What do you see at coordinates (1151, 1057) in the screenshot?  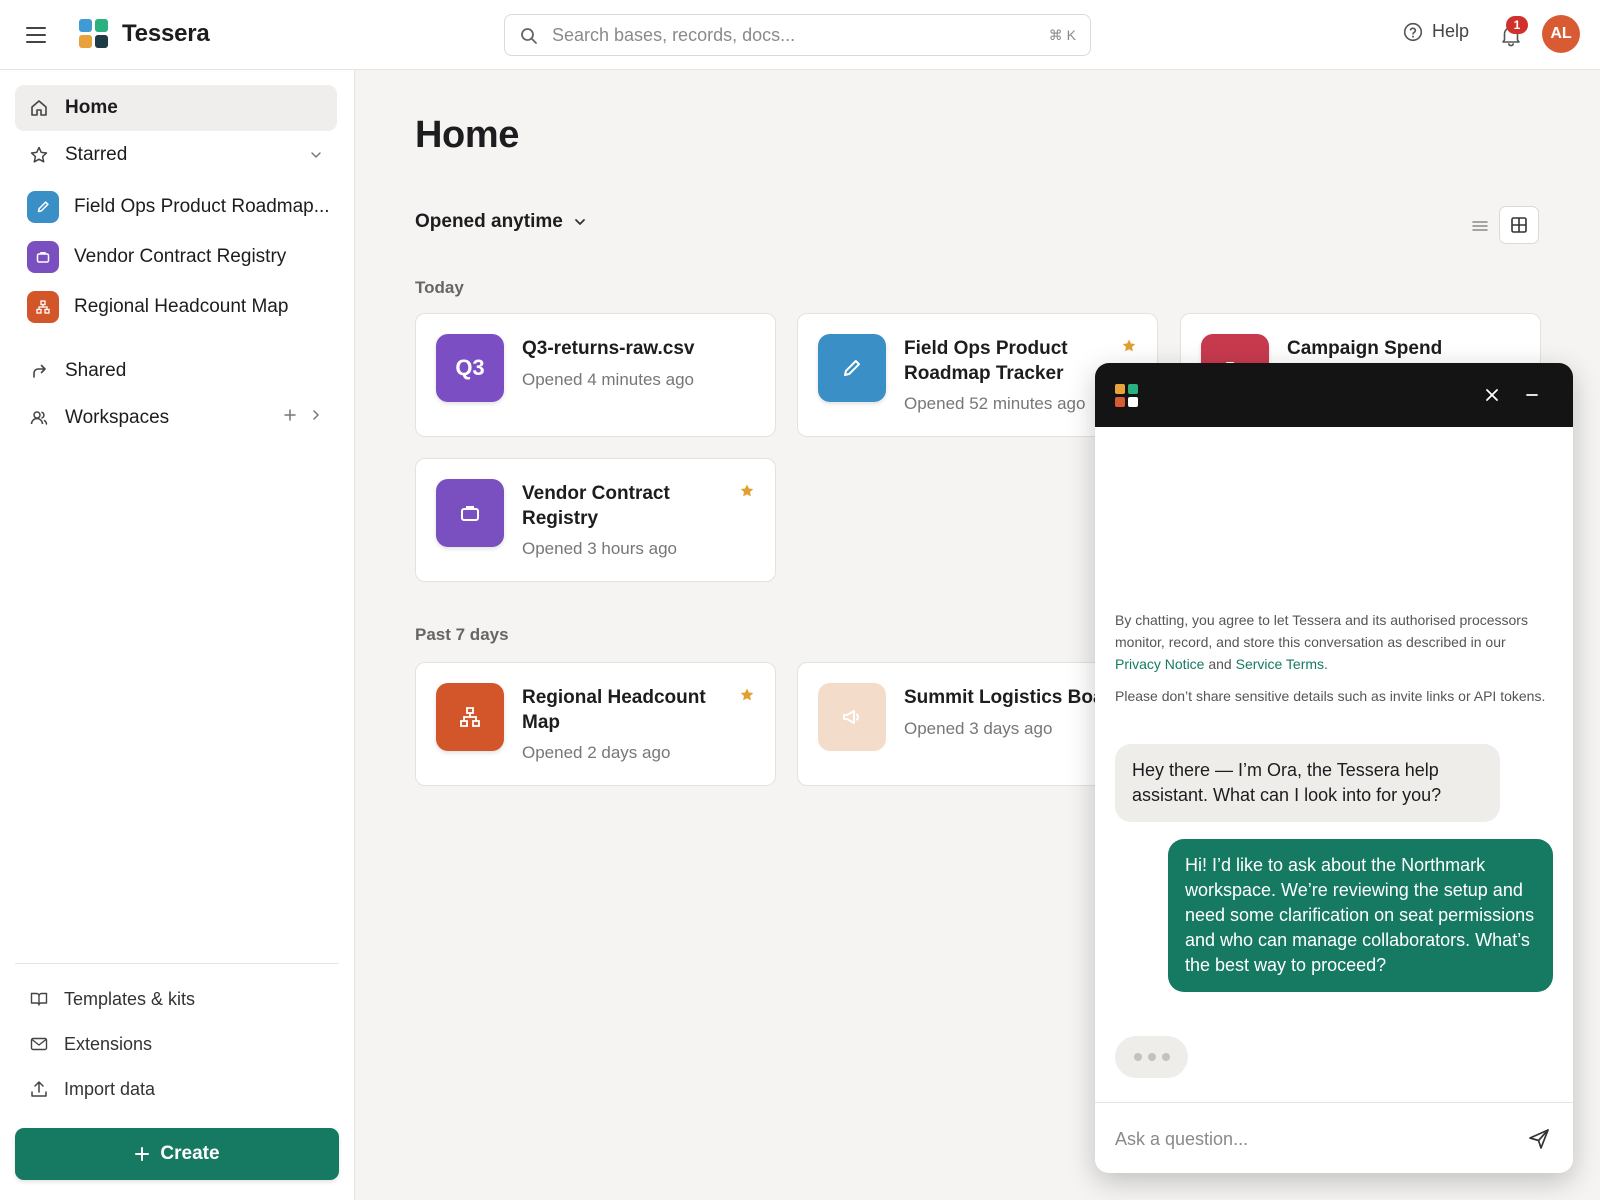 I see `typing-indicator` at bounding box center [1151, 1057].